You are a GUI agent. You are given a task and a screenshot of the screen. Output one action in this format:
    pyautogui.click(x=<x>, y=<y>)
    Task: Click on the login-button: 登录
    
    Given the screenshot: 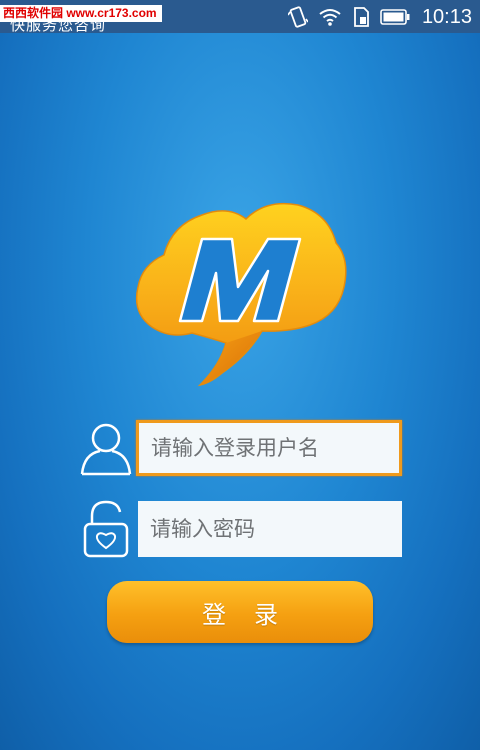 What is the action you would take?
    pyautogui.click(x=240, y=612)
    